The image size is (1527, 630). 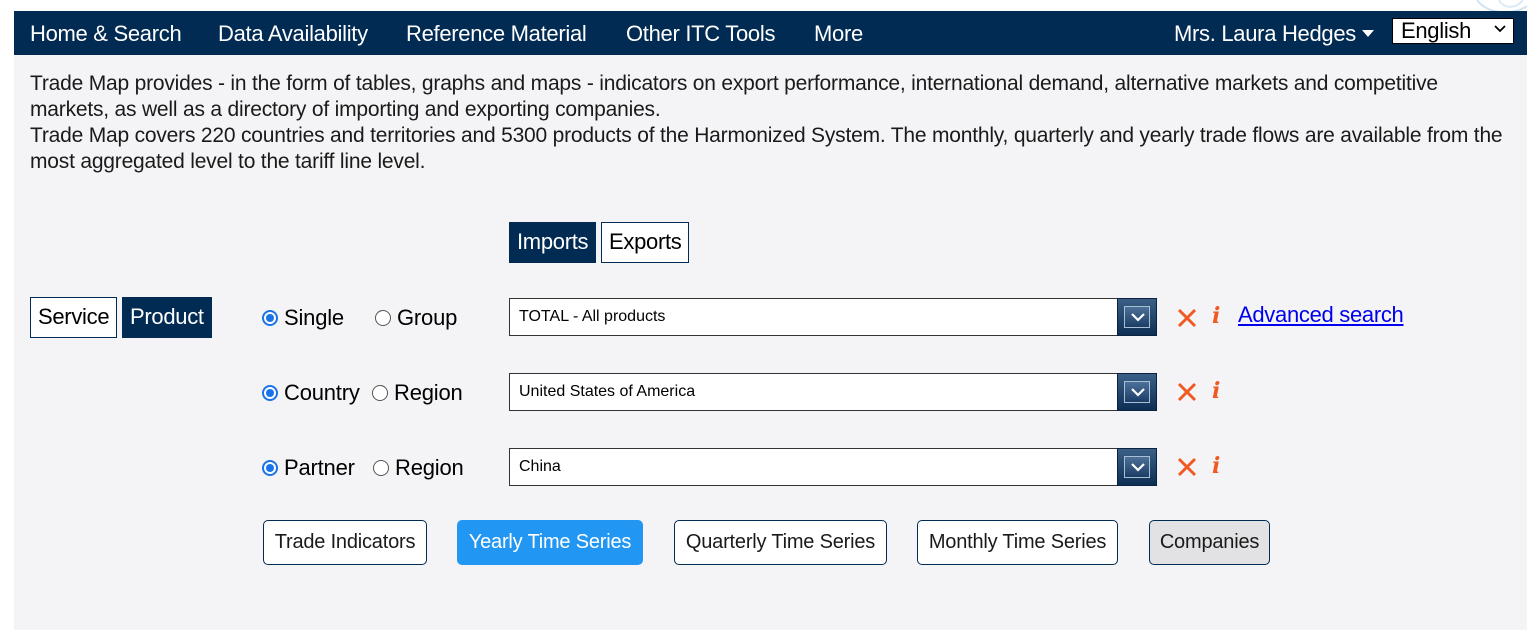 What do you see at coordinates (427, 317) in the screenshot?
I see `group-label: Group` at bounding box center [427, 317].